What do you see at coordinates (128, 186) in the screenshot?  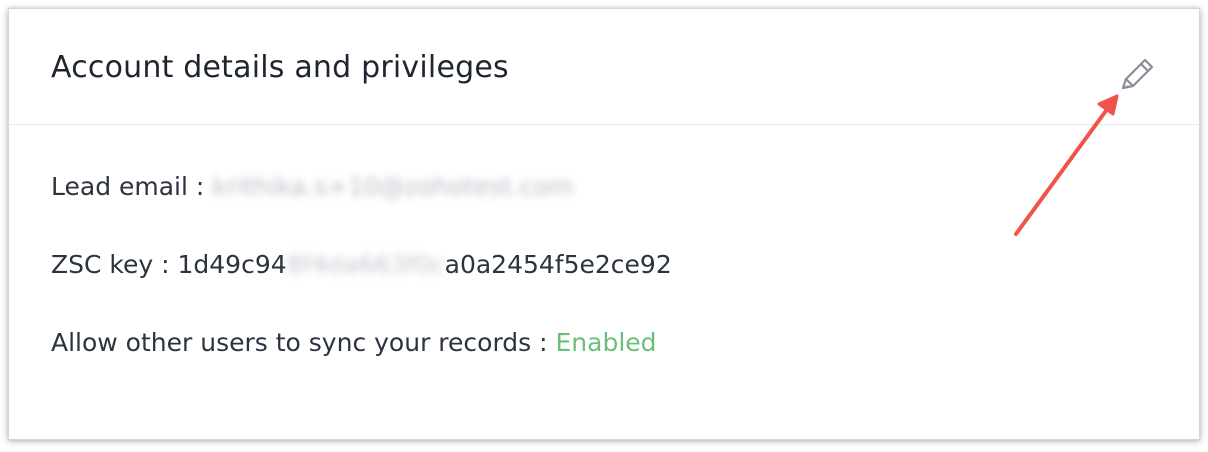 I see `lead-email-label: Lead email :` at bounding box center [128, 186].